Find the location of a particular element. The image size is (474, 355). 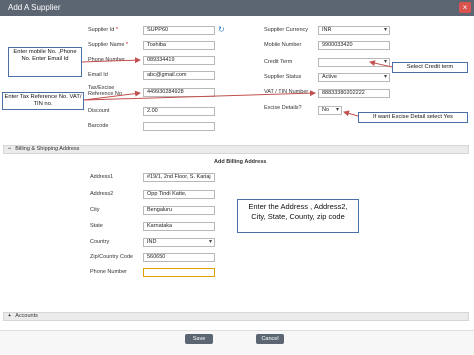

credit-callout: Select Credit term is located at coordinates (430, 67).